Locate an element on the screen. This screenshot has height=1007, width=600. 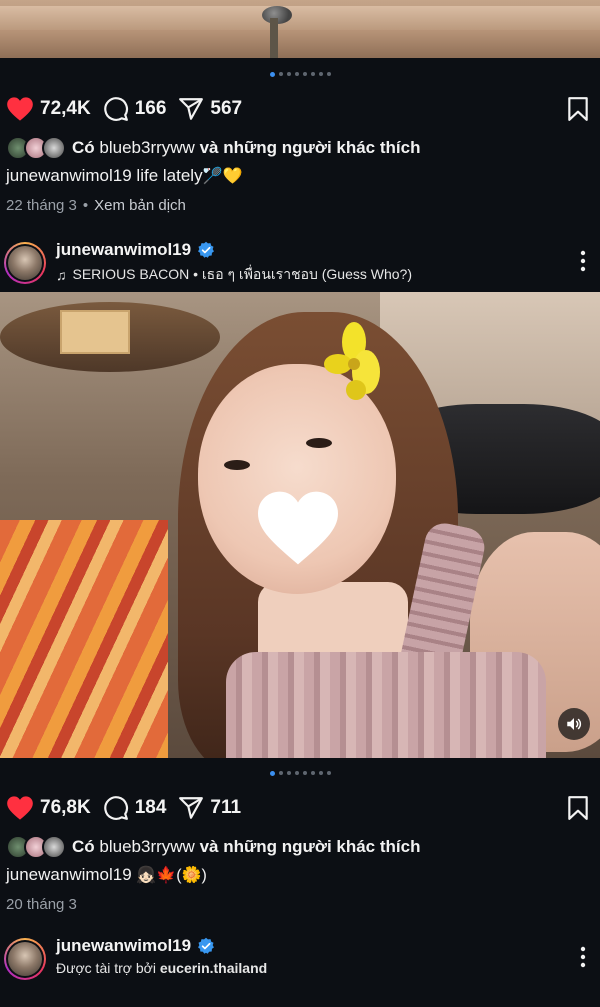
sponsor-name: eucerin.thailand is located at coordinates (213, 968).